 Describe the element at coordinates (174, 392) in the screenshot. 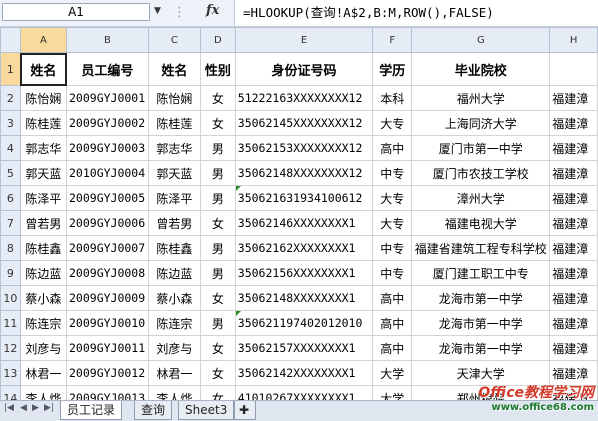

I see `name-lookup-cell: 李人烨` at that location.